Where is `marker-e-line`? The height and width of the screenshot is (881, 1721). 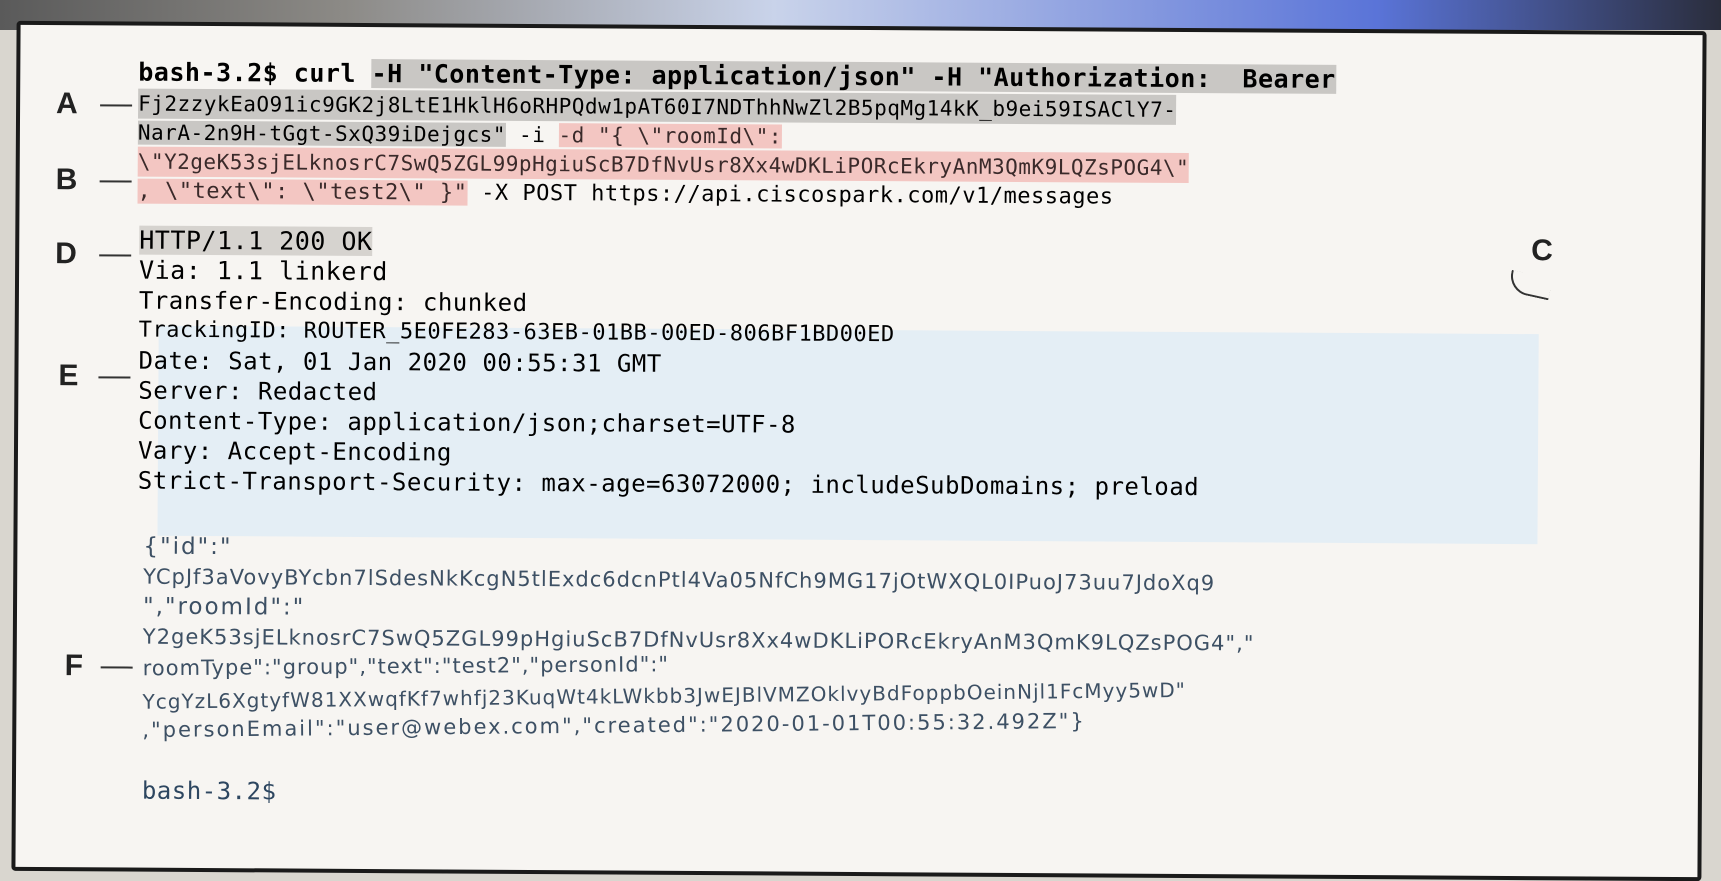 marker-e-line is located at coordinates (114, 377).